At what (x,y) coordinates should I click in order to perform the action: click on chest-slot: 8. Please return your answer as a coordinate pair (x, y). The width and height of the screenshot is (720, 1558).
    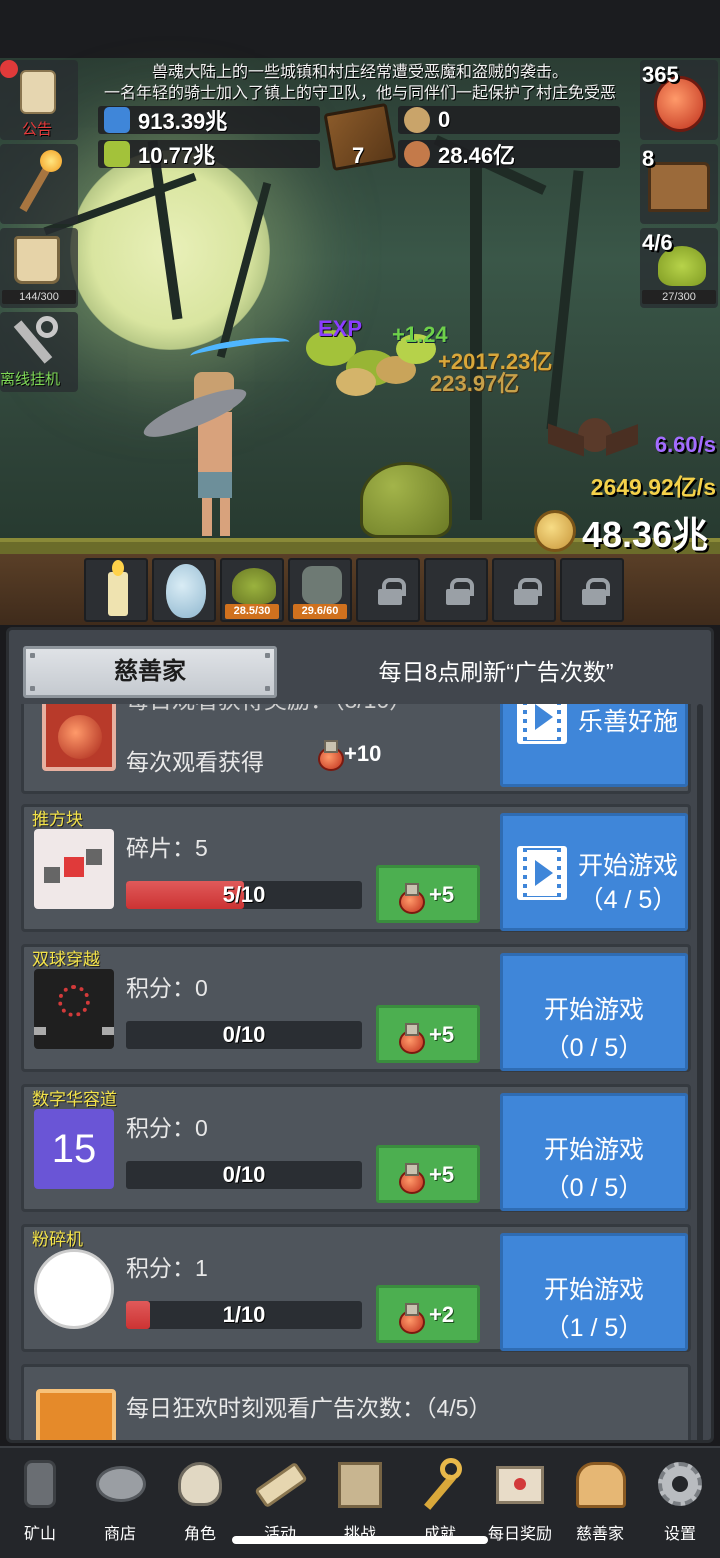
    Looking at the image, I should click on (679, 184).